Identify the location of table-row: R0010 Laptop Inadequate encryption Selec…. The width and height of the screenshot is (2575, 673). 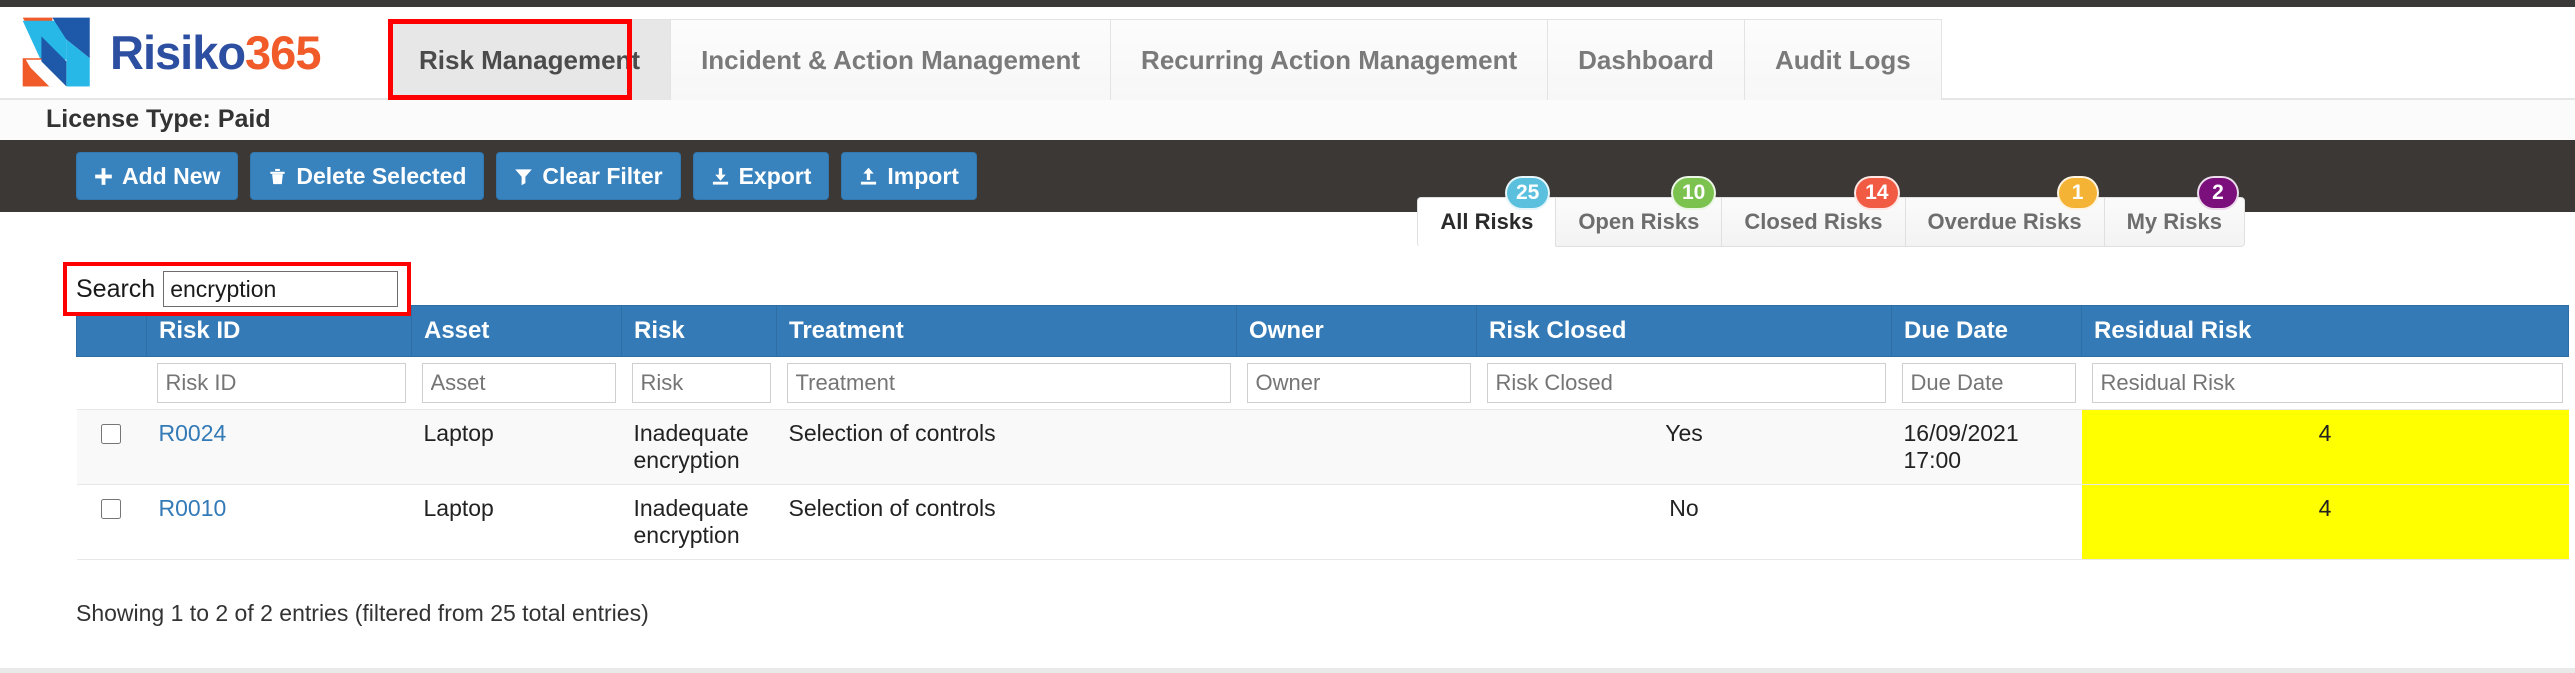
(1322, 522).